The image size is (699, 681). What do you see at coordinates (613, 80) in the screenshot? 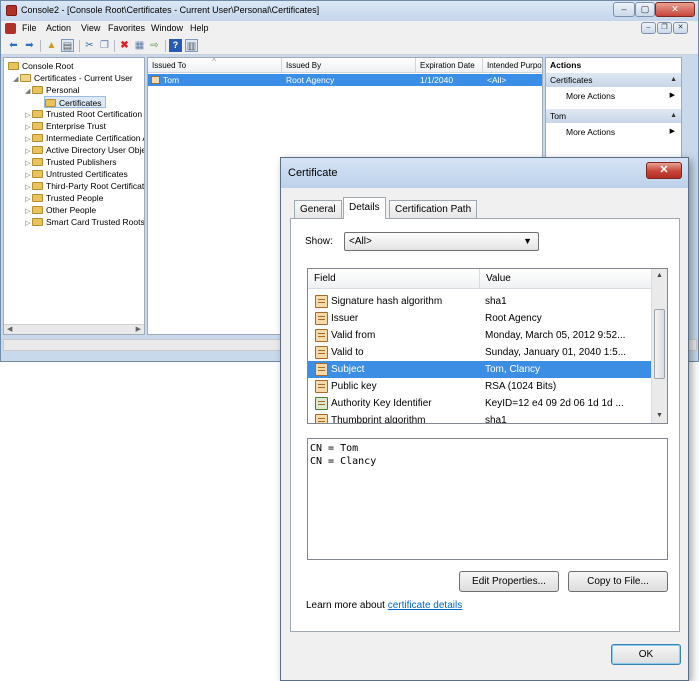
I see `actions-section-certificates: Certificates ▲` at bounding box center [613, 80].